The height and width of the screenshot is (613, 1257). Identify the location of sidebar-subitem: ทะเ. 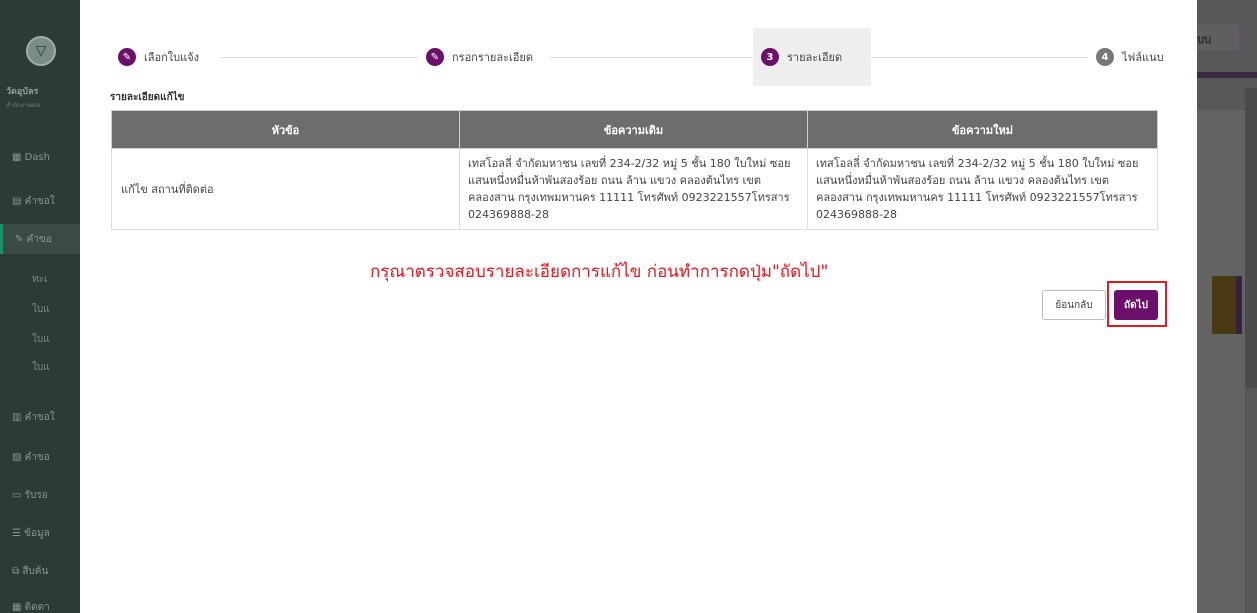
(39, 279).